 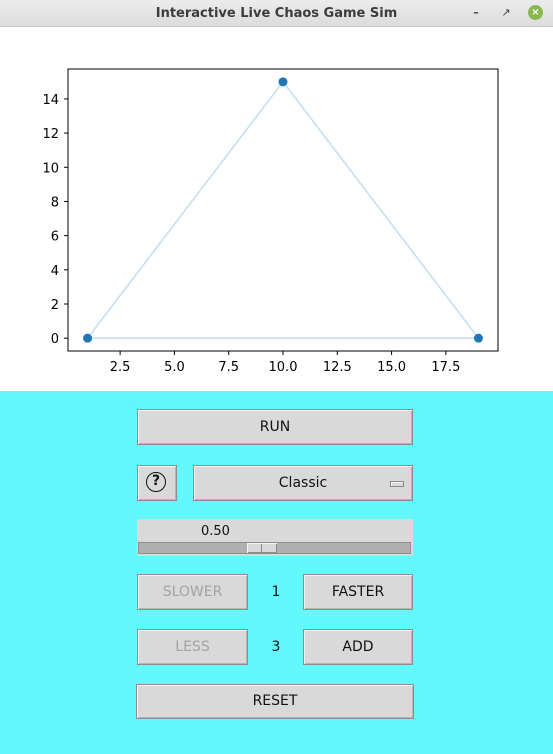 I want to click on x-tick-label: 2.5, so click(x=120, y=367).